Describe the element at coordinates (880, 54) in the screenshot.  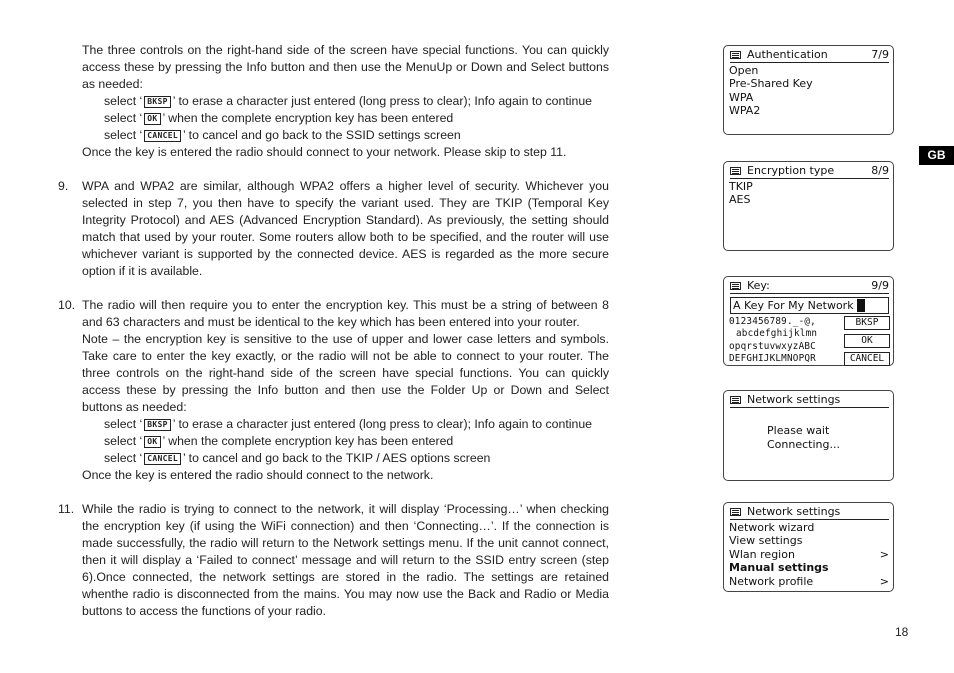
I see `screen-count: 7/9` at that location.